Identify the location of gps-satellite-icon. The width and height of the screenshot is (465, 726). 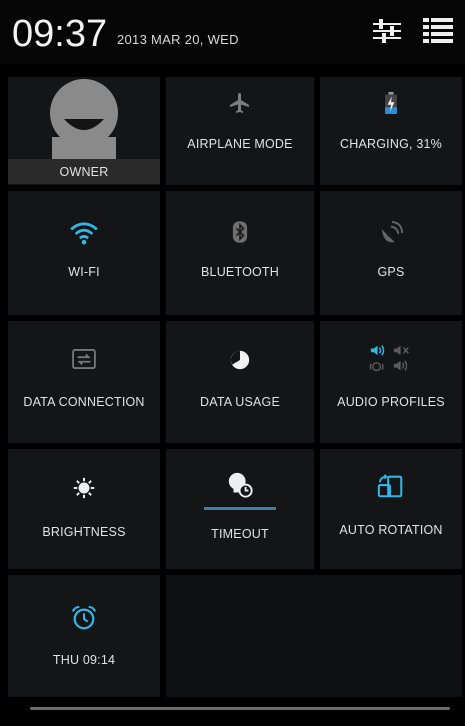
(392, 232).